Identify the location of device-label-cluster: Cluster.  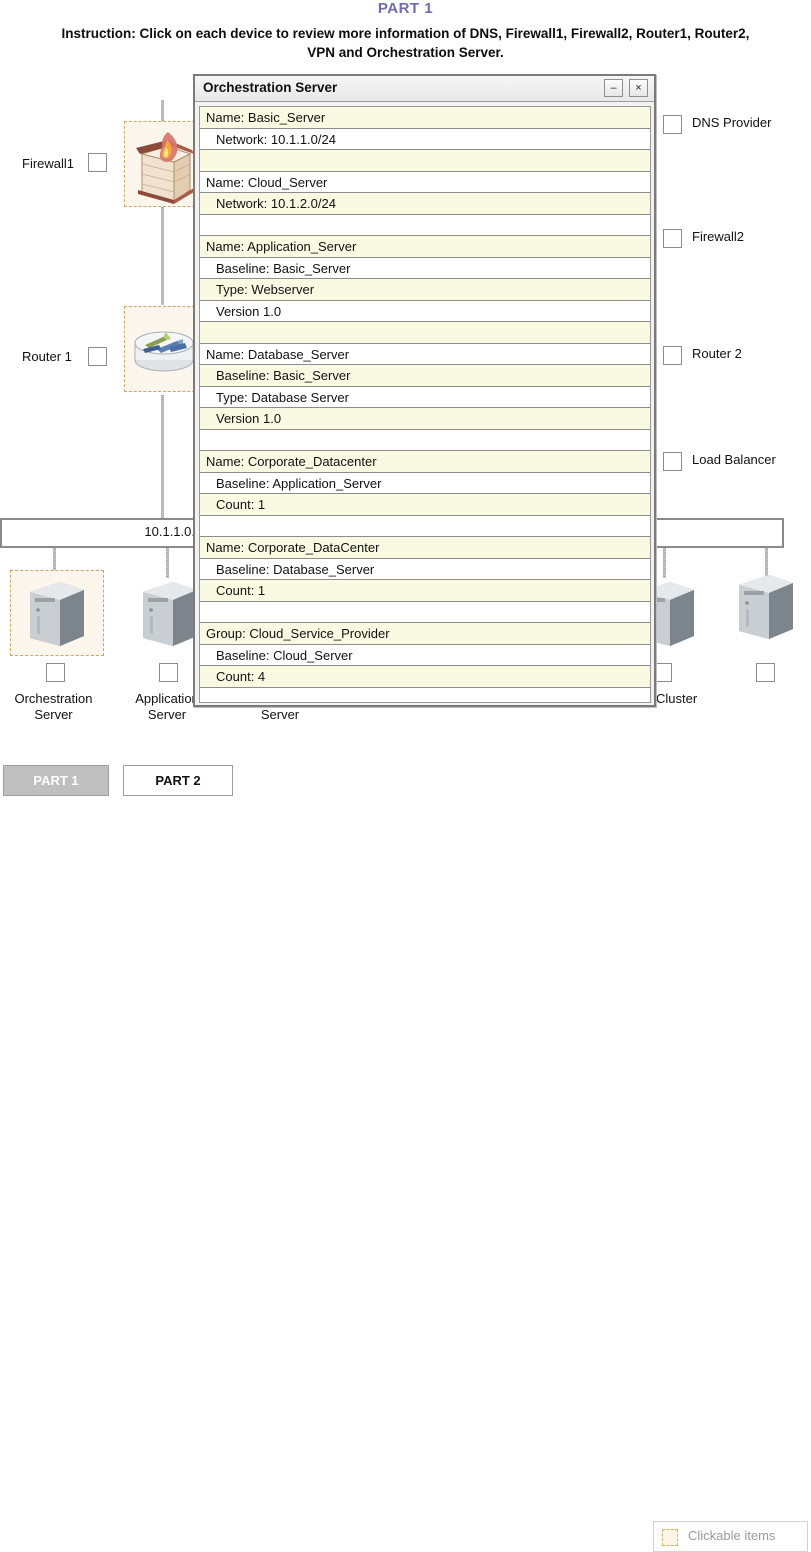
(677, 698).